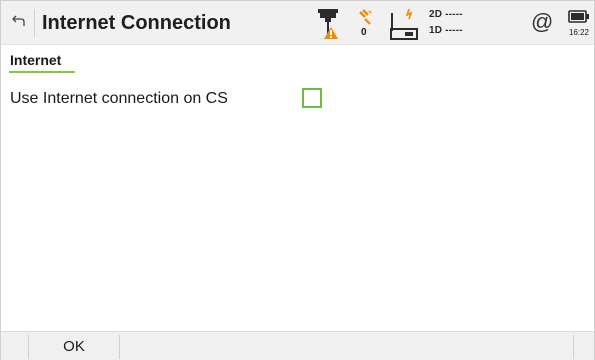 The height and width of the screenshot is (360, 595). I want to click on tab-internet: Internet, so click(35, 60).